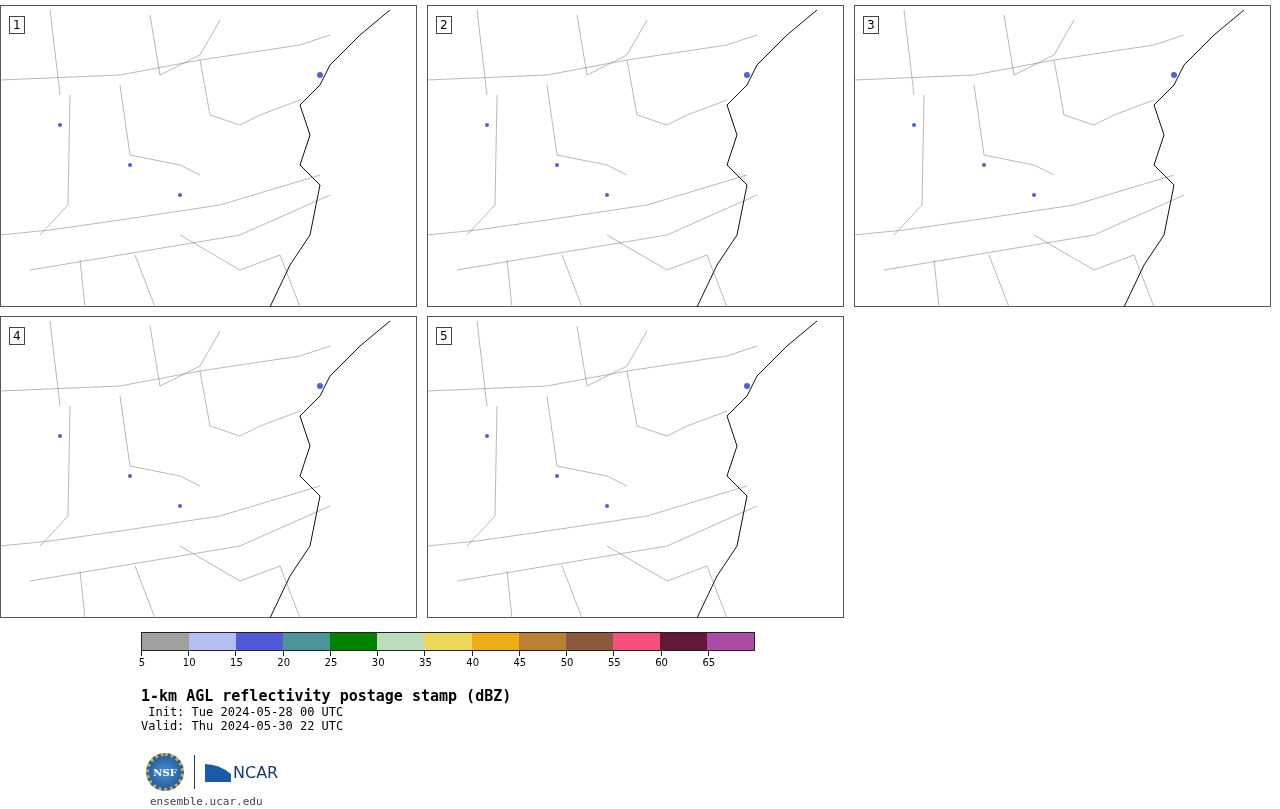 This screenshot has height=809, width=1280. Describe the element at coordinates (256, 772) in the screenshot. I see `ncar-logo-text: NCAR` at that location.